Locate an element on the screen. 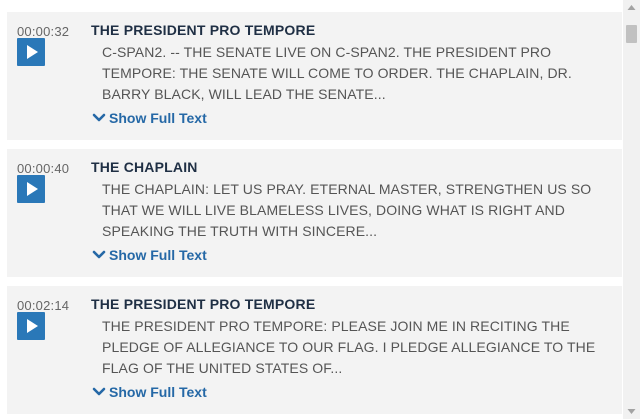 The image size is (640, 419). vertical-scrollbar is located at coordinates (631, 209).